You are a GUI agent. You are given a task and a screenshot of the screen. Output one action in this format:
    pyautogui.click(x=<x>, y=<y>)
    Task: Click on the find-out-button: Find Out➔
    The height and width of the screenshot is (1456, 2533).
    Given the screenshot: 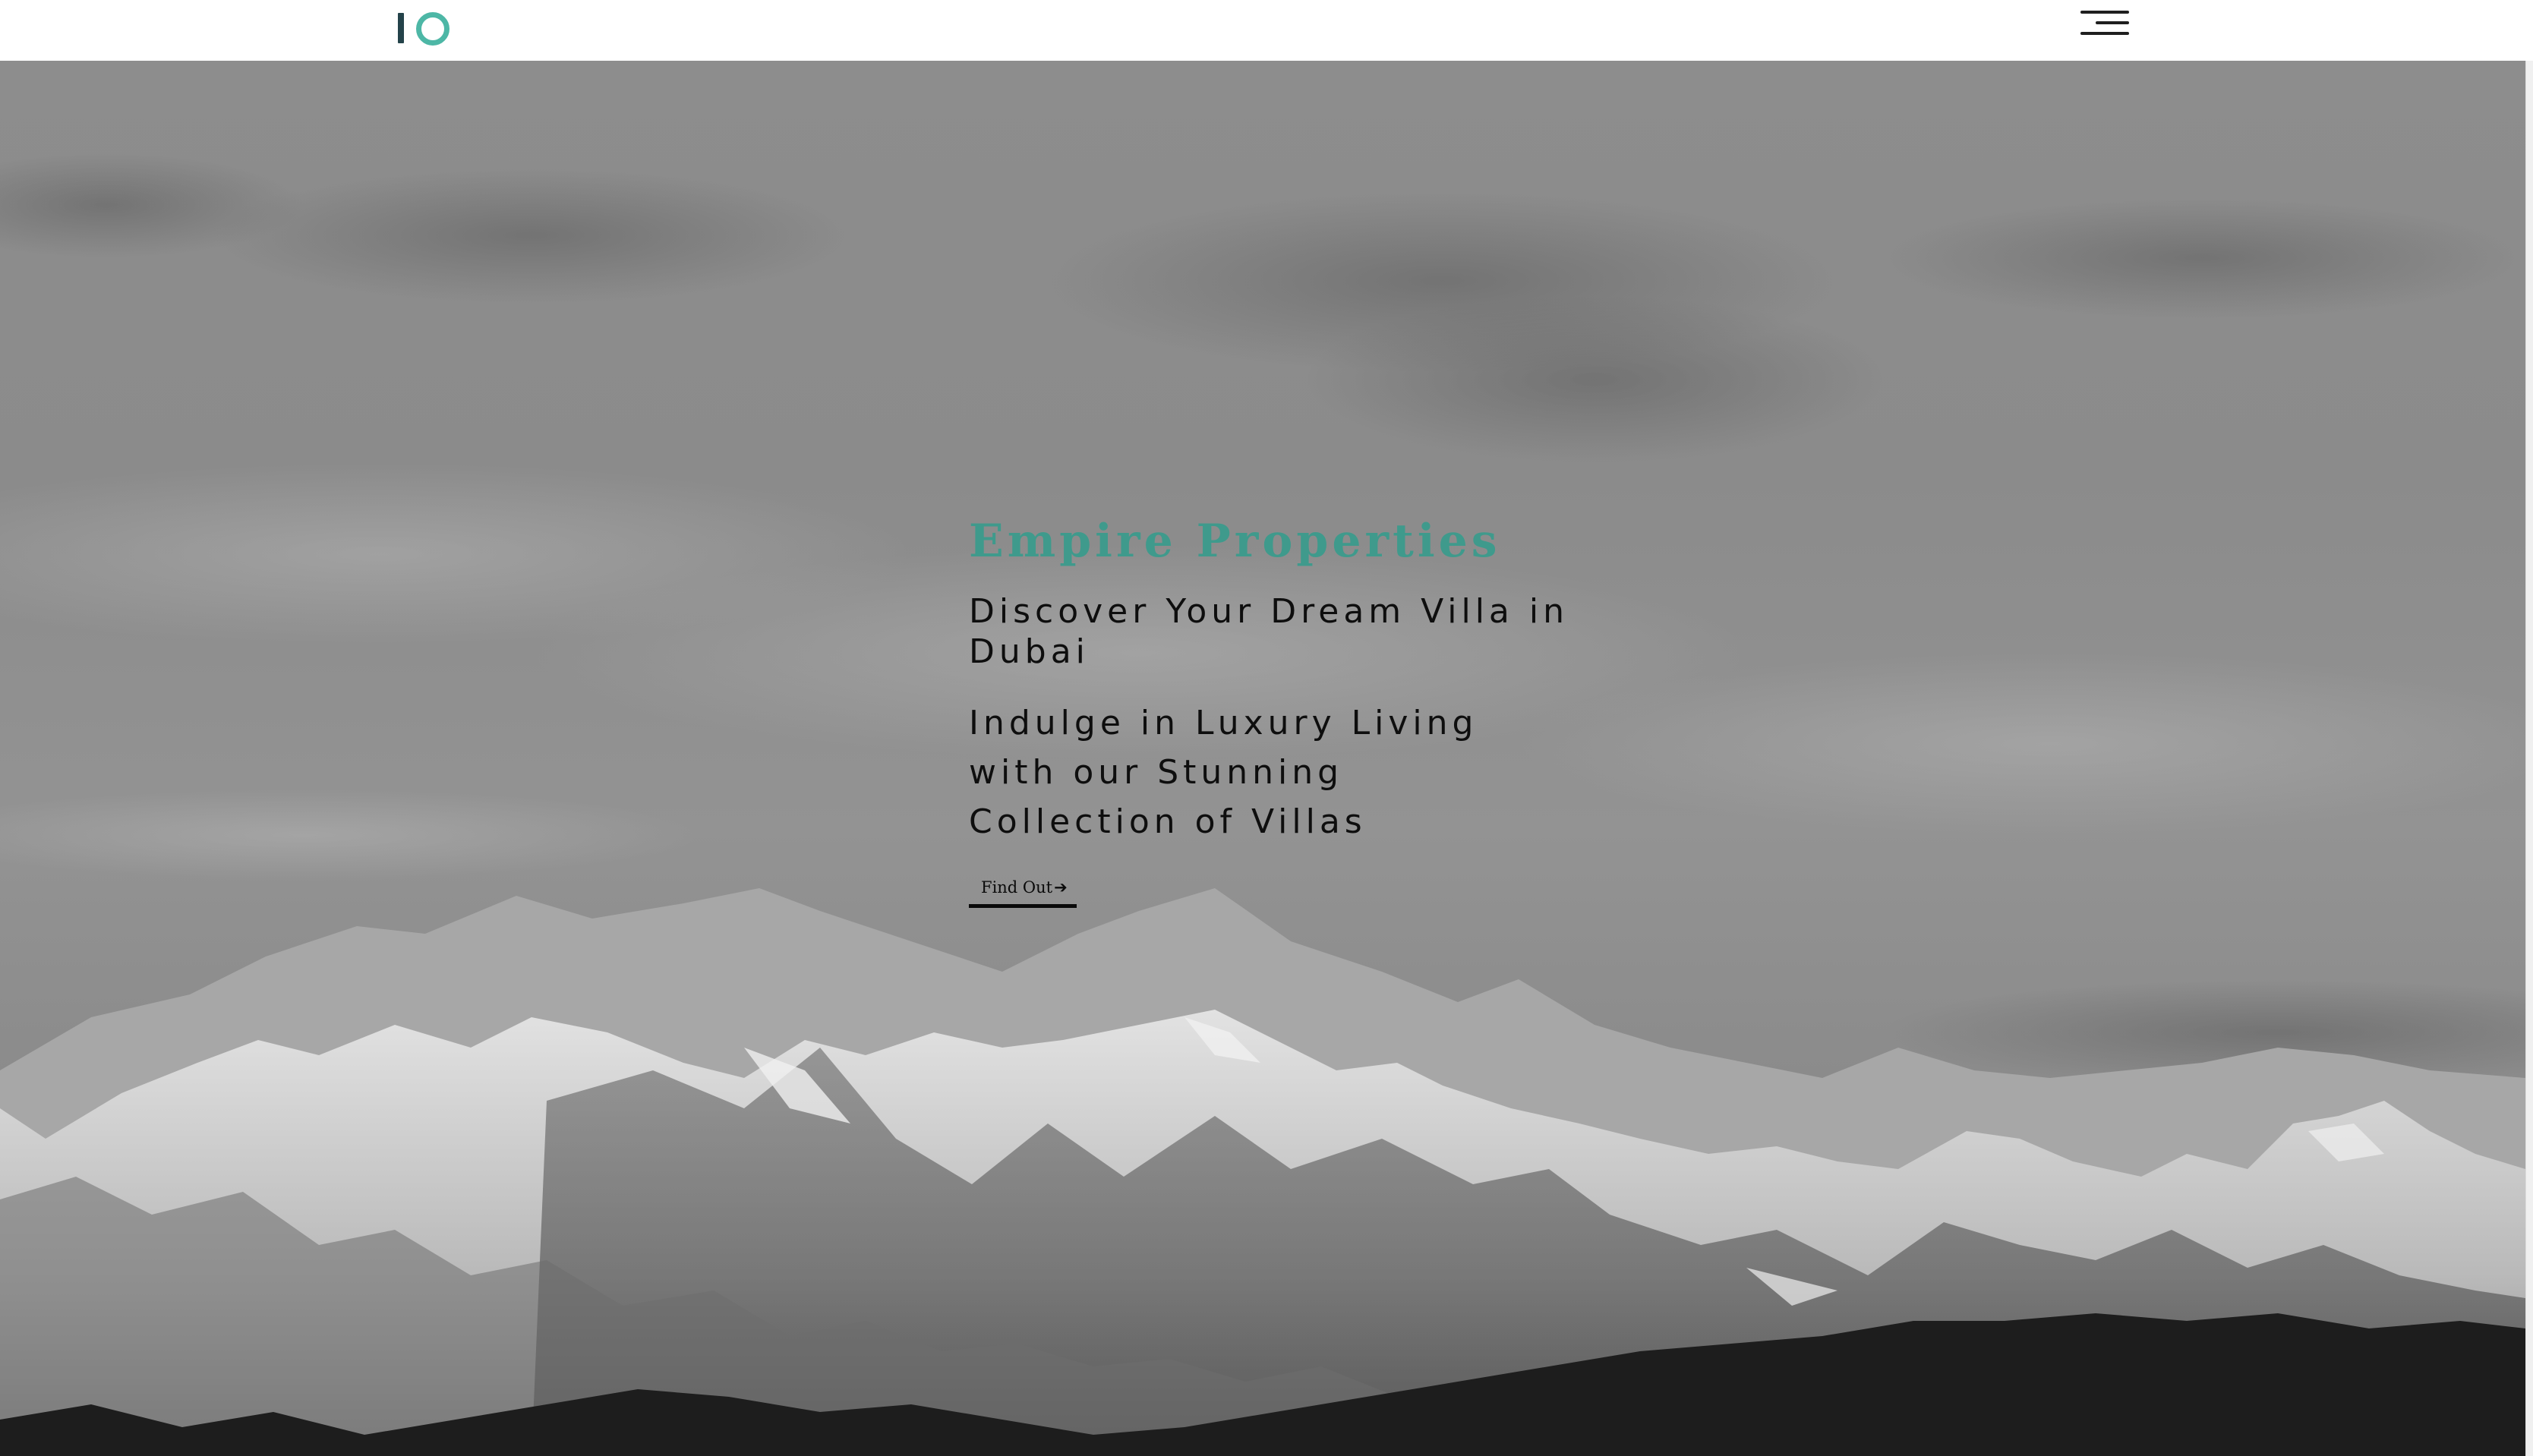 What is the action you would take?
    pyautogui.click(x=1023, y=893)
    